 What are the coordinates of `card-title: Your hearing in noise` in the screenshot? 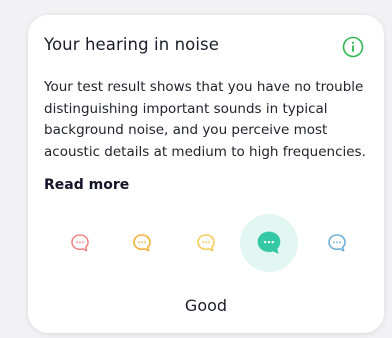 It's located at (132, 44).